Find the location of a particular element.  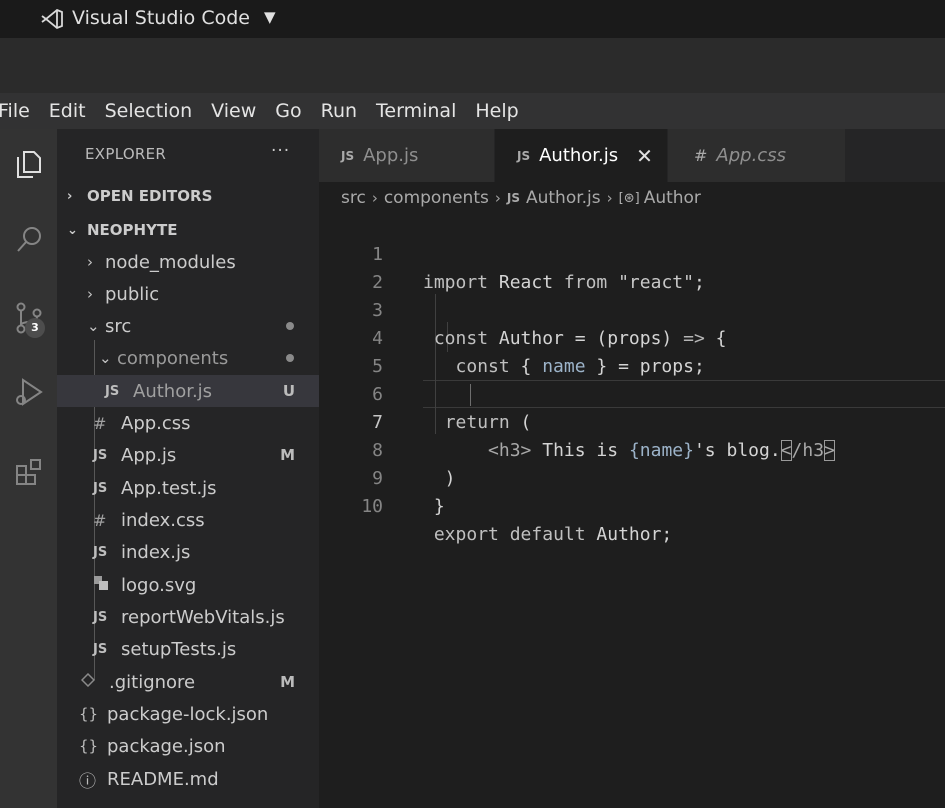

code-line-2: 2 is located at coordinates (632, 267).